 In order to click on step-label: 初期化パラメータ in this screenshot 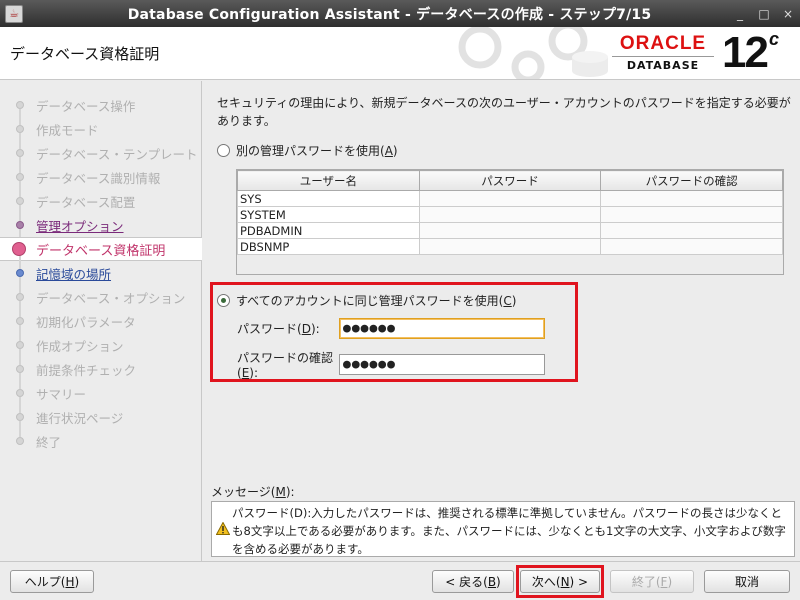, I will do `click(86, 322)`.